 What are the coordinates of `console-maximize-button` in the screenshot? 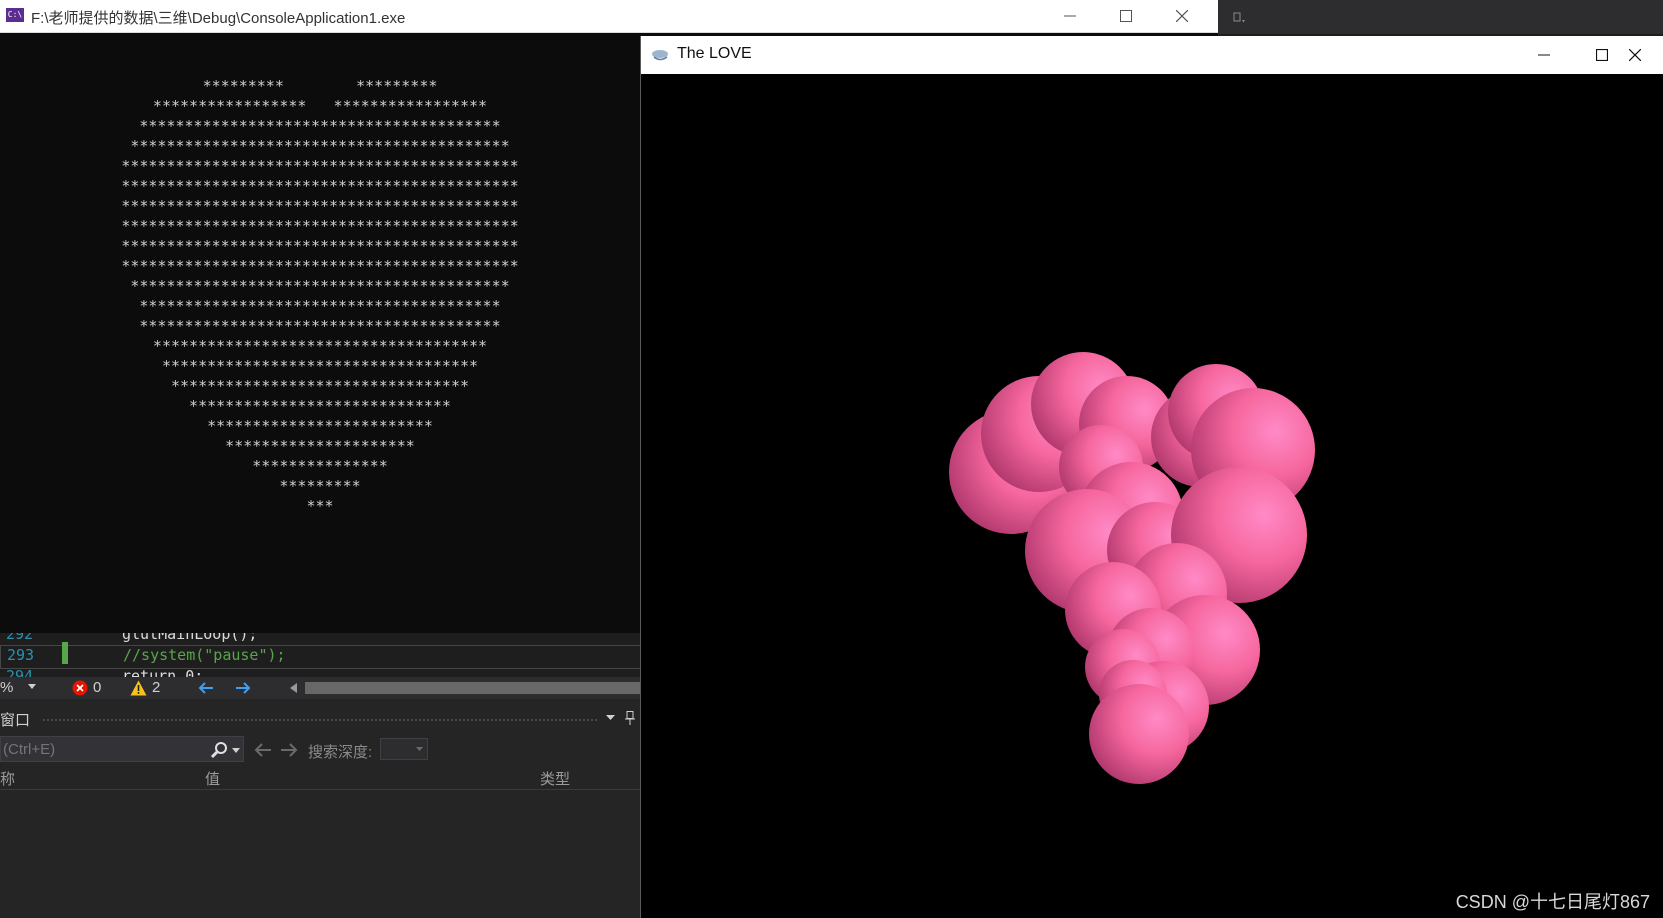 It's located at (1126, 16).